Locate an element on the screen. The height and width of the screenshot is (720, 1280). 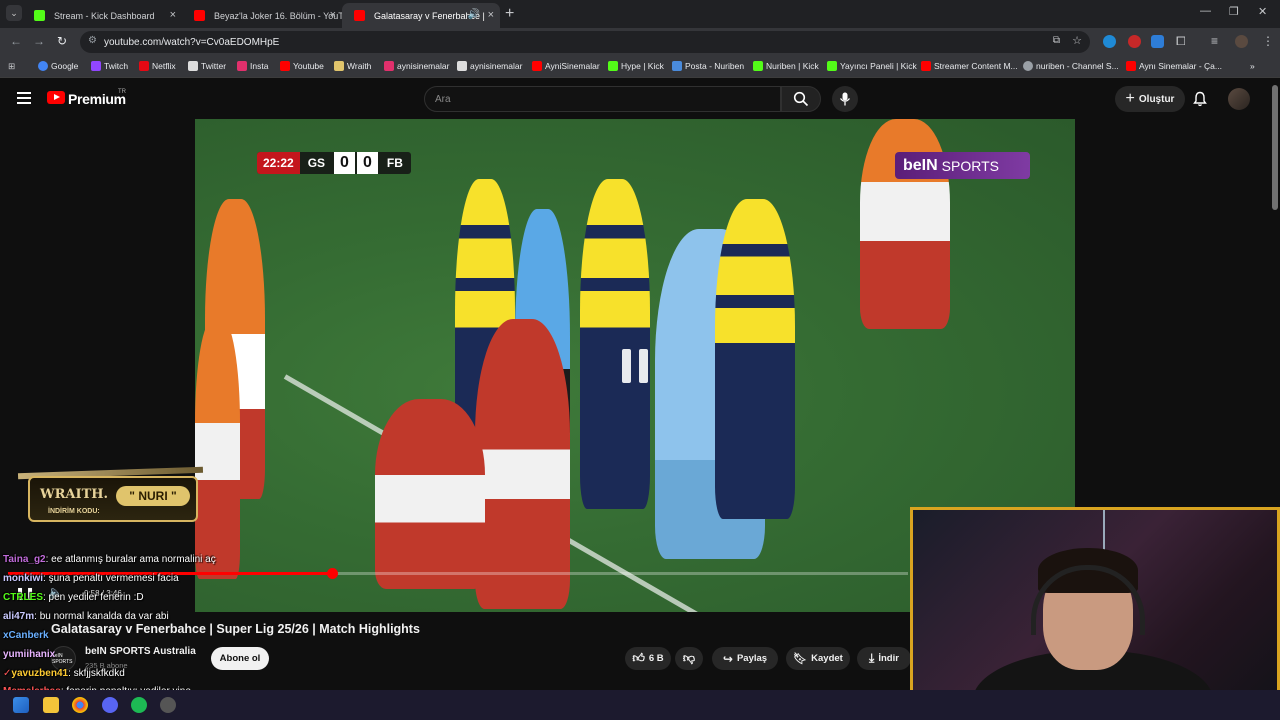
create-button: + Oluştur is located at coordinates (1150, 99).